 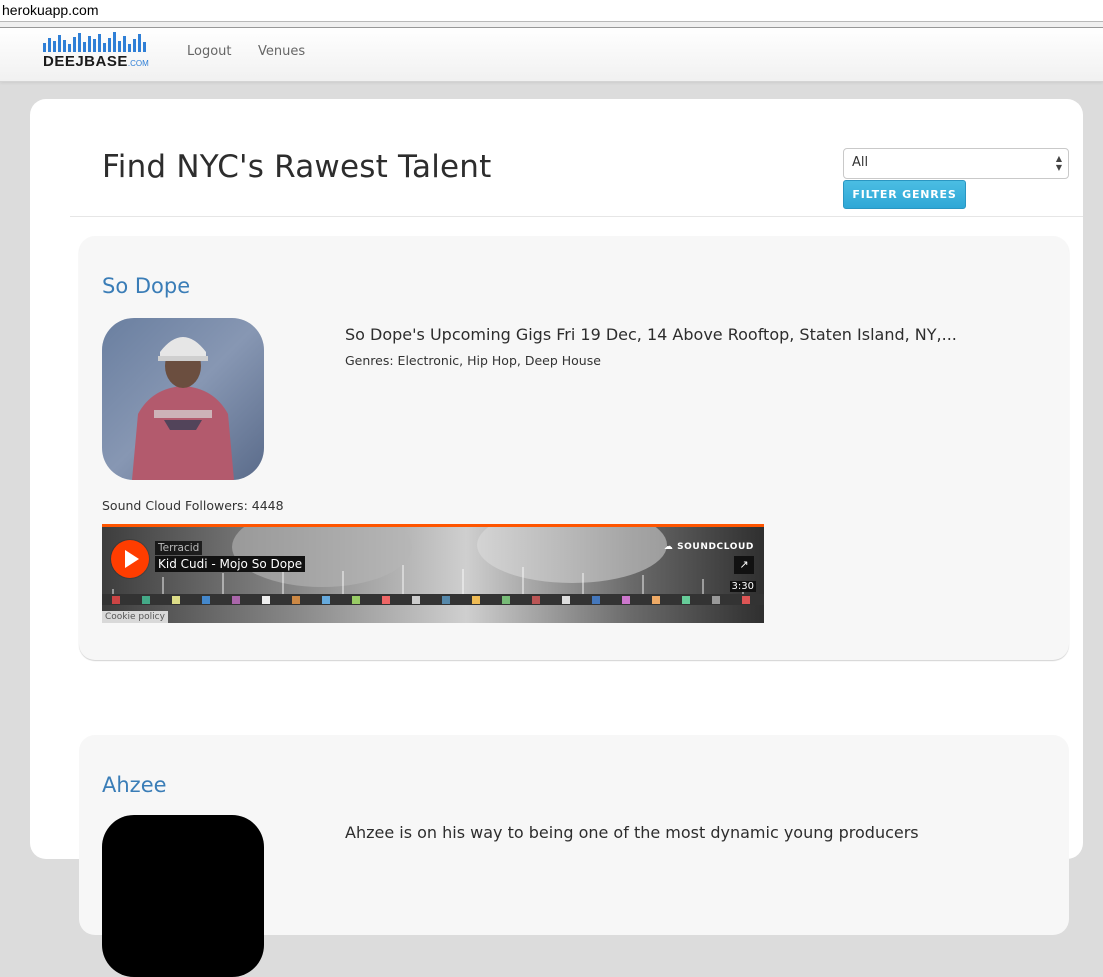 I want to click on url-text: herokuapp.com, so click(x=50, y=10).